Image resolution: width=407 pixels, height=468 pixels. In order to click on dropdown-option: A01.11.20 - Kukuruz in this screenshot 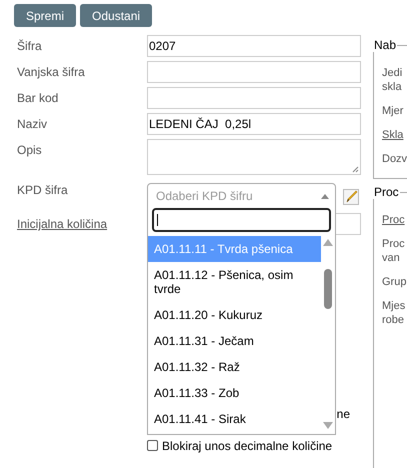, I will do `click(234, 315)`.